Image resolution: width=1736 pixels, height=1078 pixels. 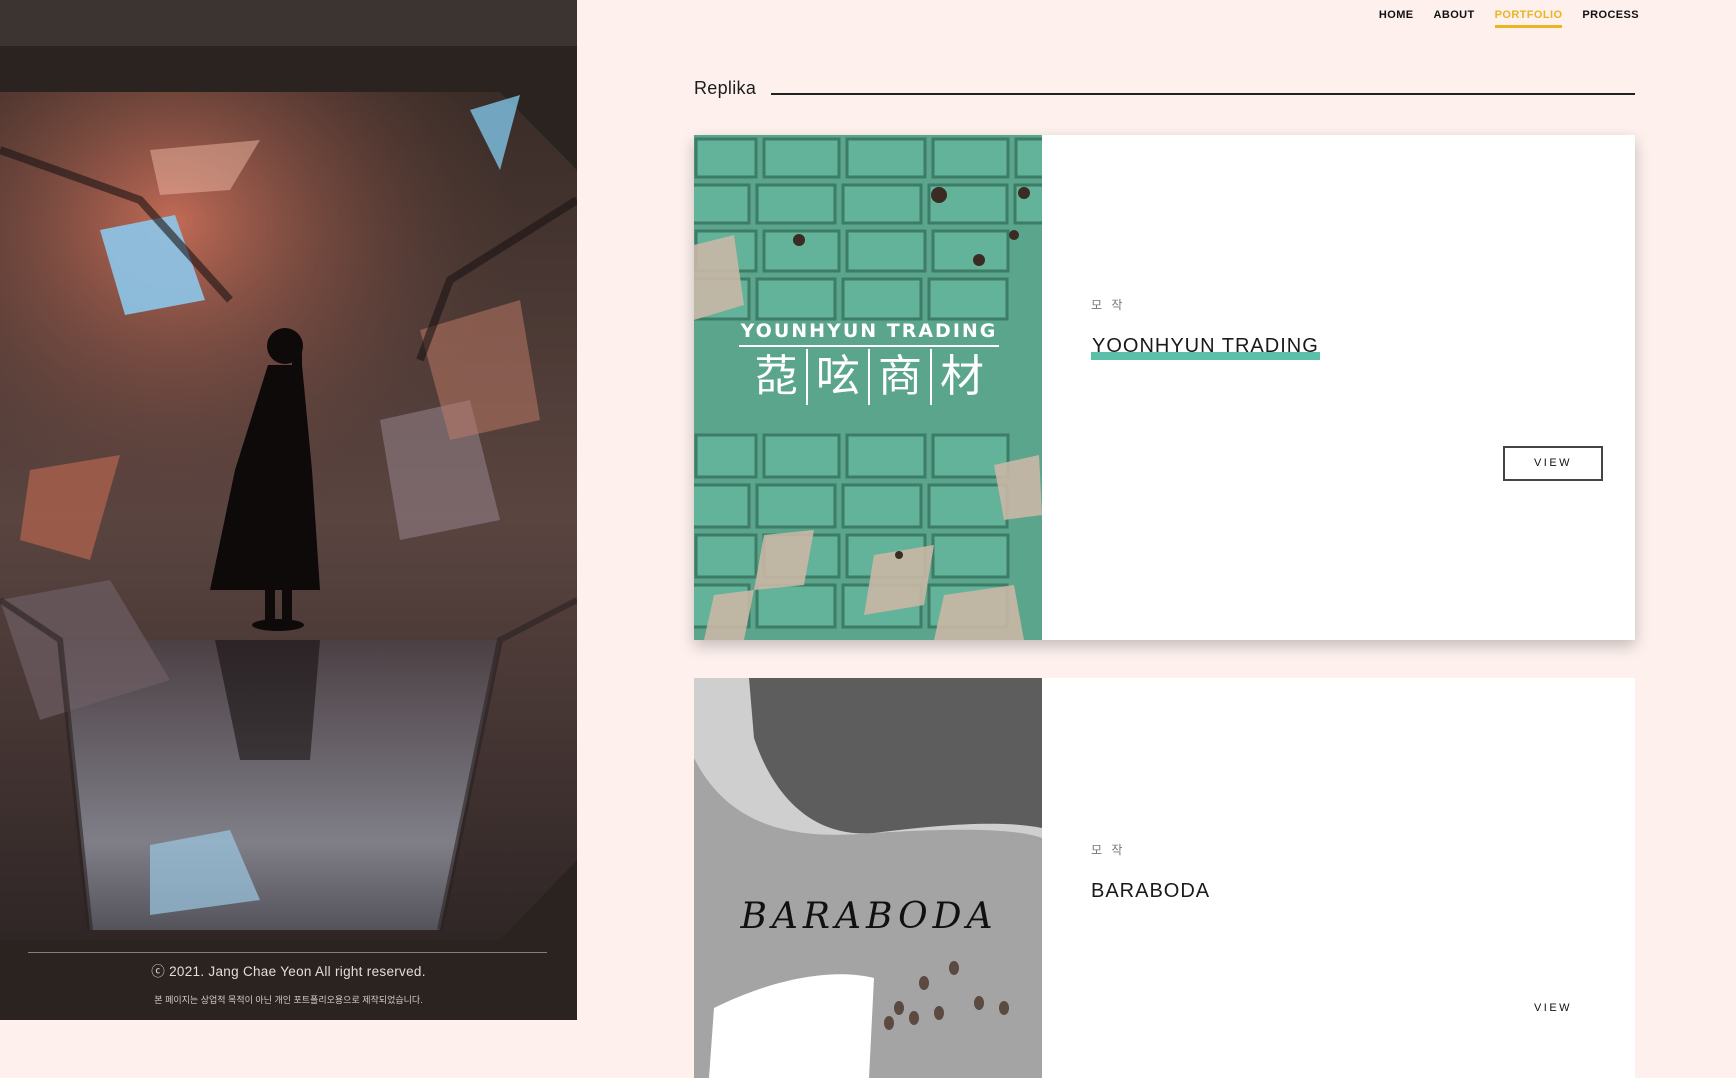 What do you see at coordinates (1203, 94) in the screenshot?
I see `section-divider` at bounding box center [1203, 94].